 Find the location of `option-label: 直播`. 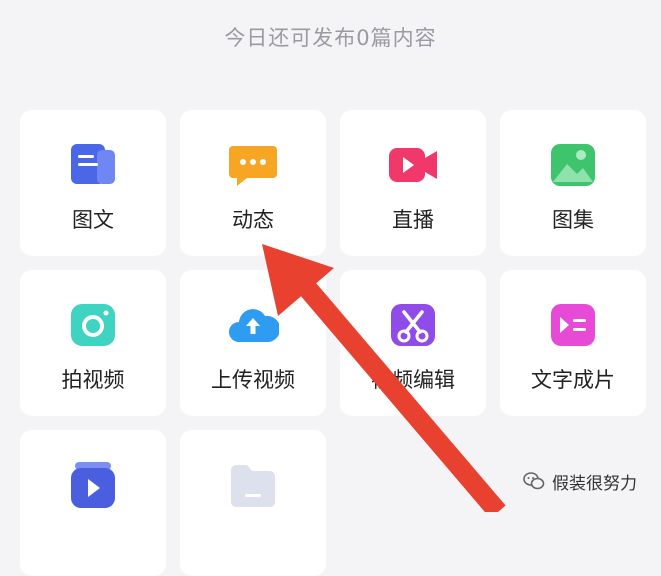

option-label: 直播 is located at coordinates (413, 220).